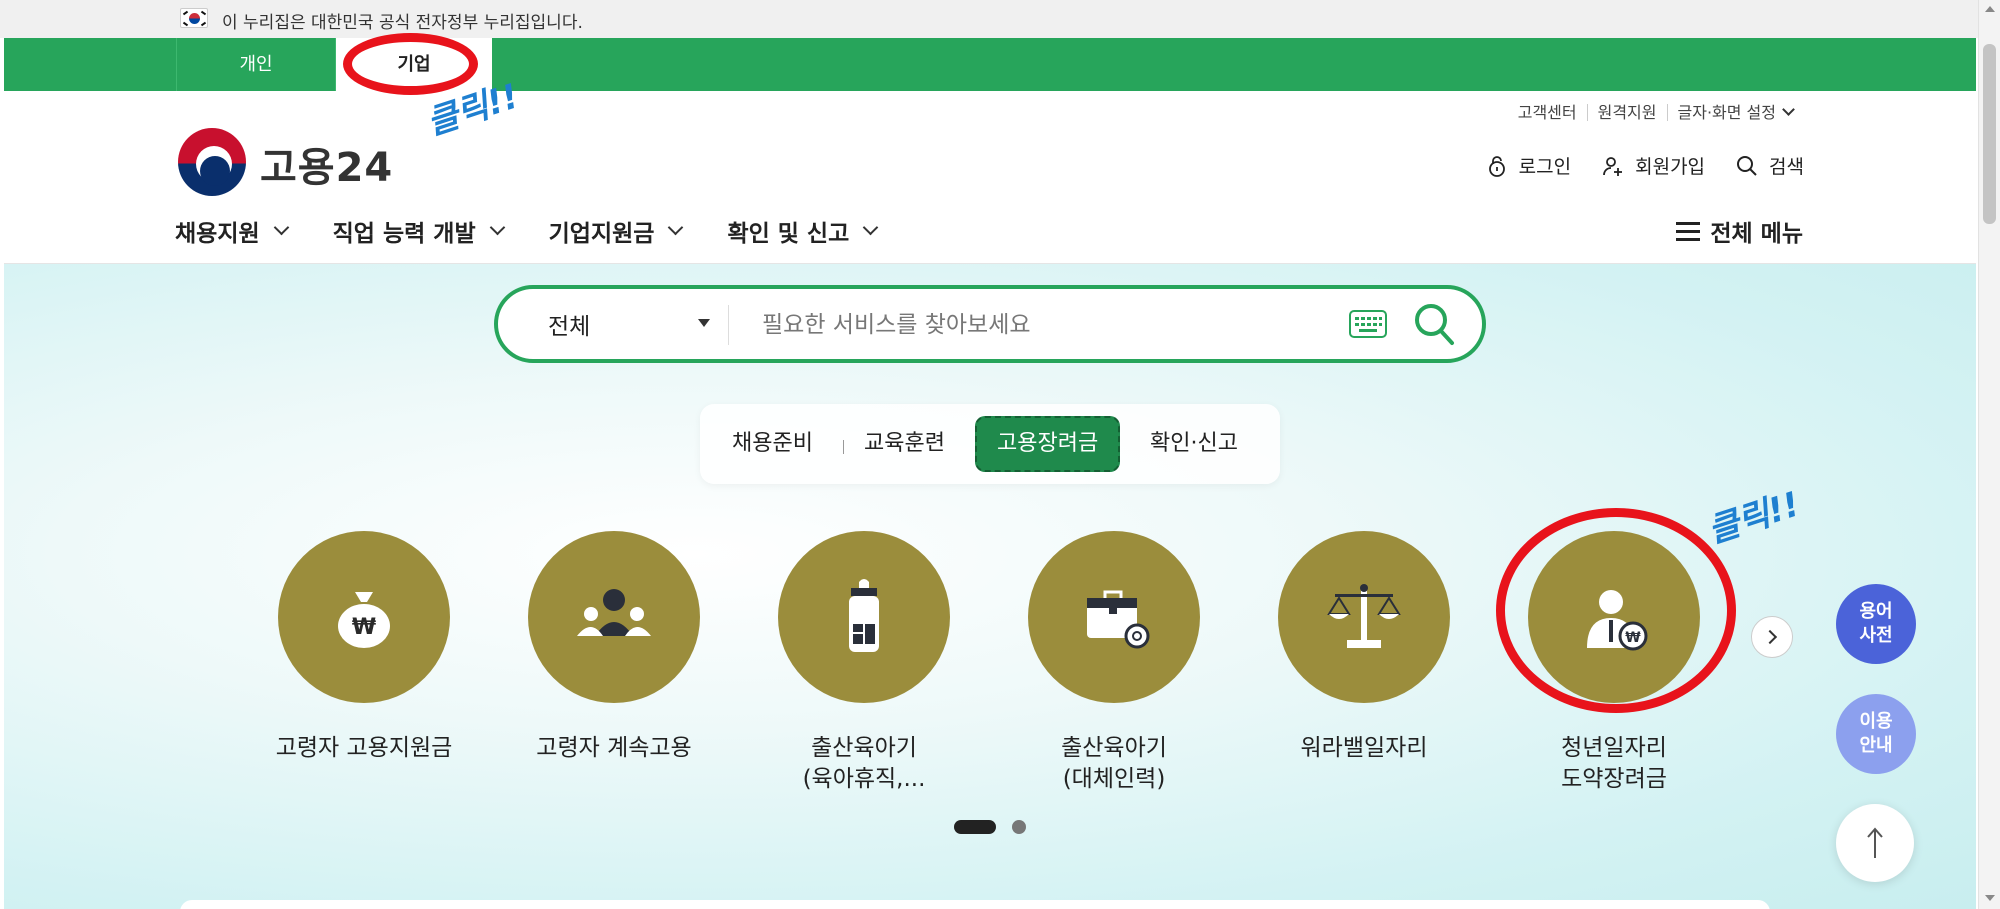  Describe the element at coordinates (1364, 748) in the screenshot. I see `service-label: 워라밸일자리` at that location.